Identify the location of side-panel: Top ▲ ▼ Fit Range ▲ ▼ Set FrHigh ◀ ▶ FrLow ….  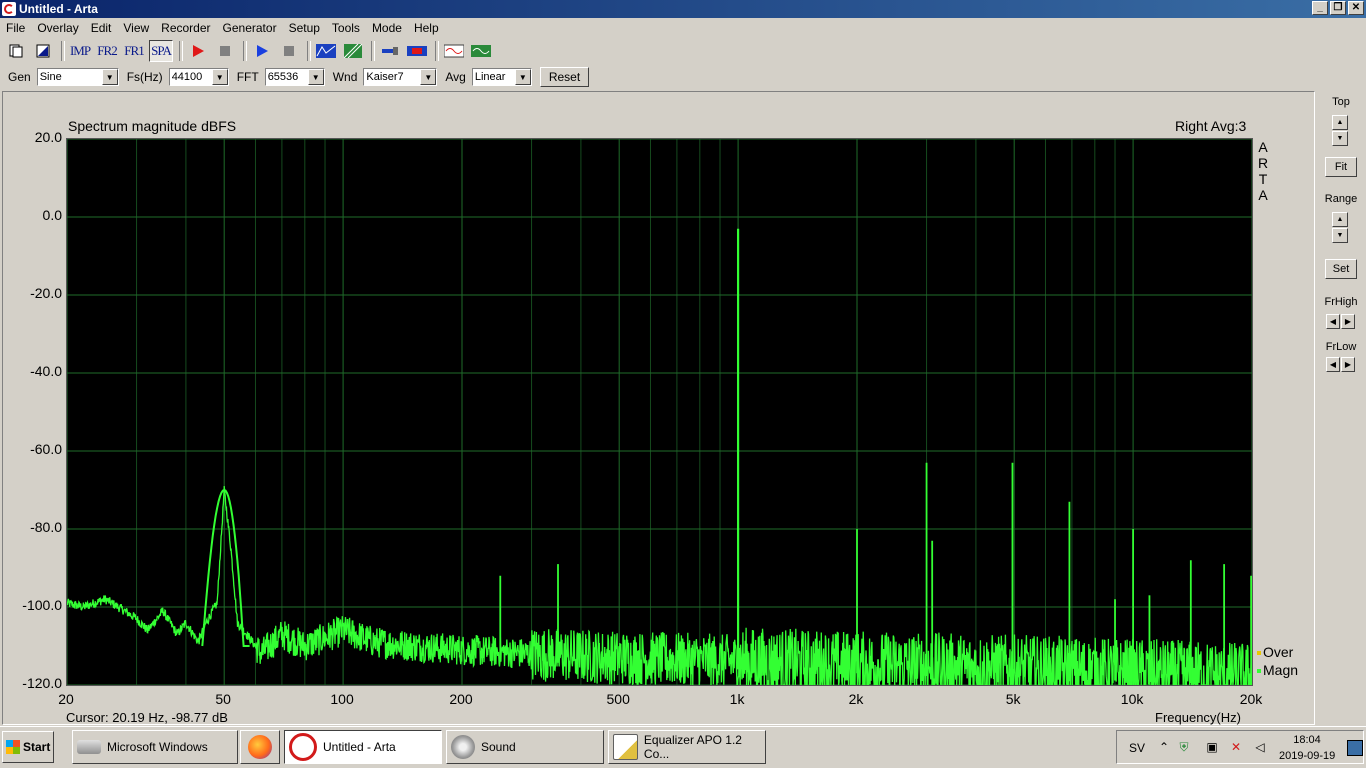
(1341, 408).